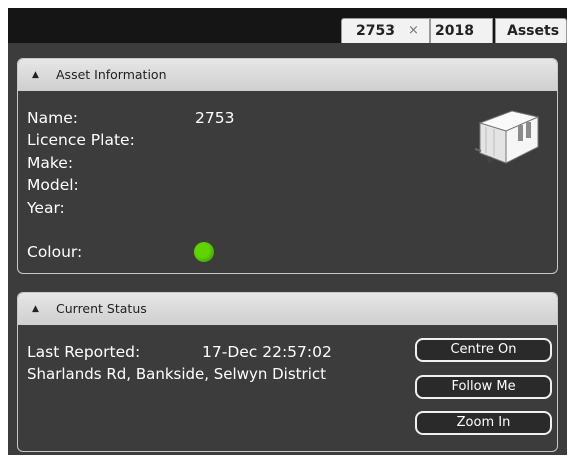  What do you see at coordinates (454, 31) in the screenshot?
I see `tab-label: 2018` at bounding box center [454, 31].